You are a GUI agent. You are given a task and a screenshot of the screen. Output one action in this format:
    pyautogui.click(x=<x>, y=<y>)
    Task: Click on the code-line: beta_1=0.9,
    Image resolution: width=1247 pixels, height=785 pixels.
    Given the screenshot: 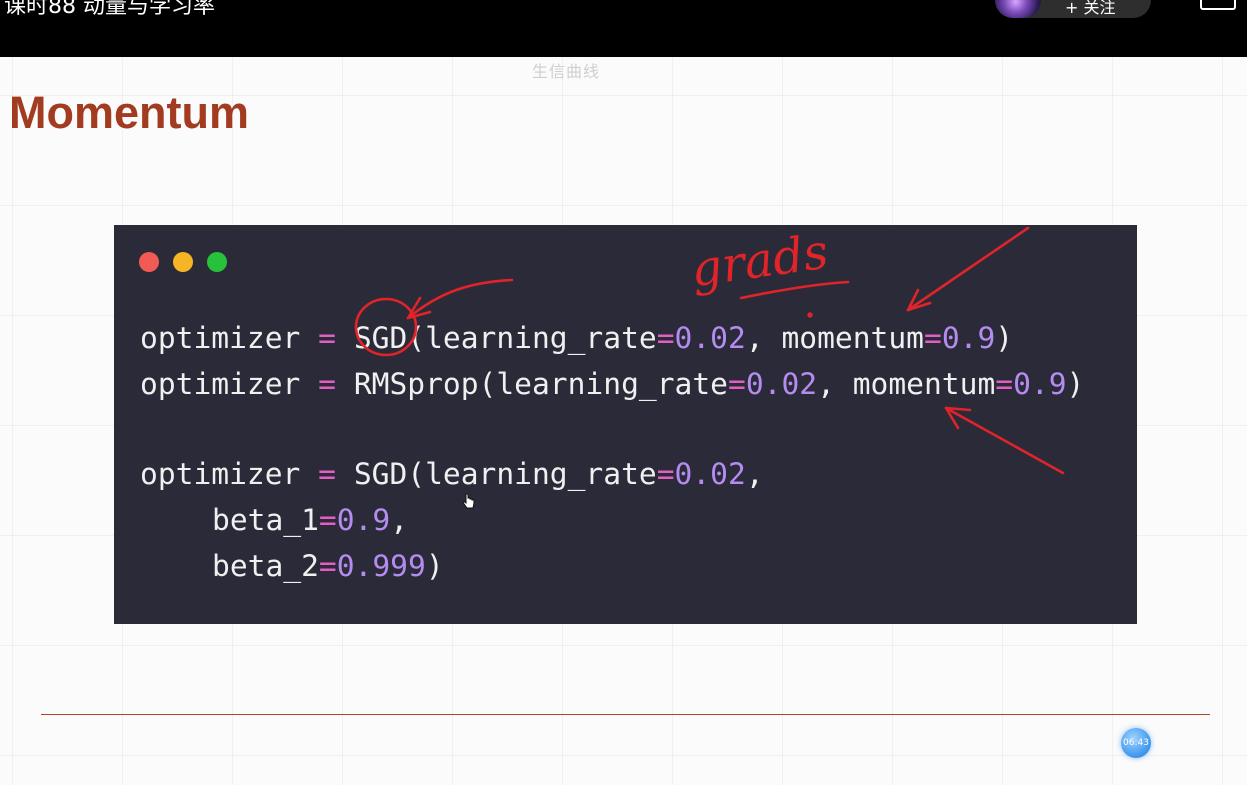 What is the action you would take?
    pyautogui.click(x=612, y=520)
    